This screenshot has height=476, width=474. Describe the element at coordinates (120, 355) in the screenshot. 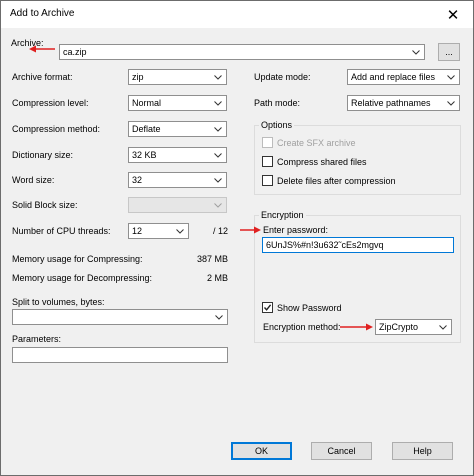

I see `parameters-input` at that location.